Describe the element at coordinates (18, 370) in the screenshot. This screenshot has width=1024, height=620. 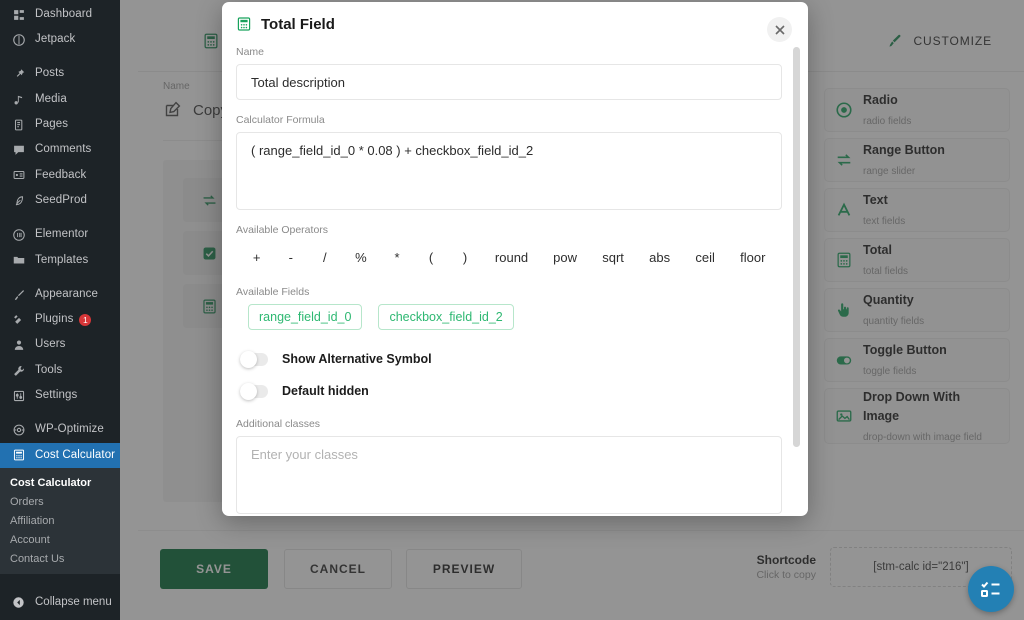
I see `tools-icon` at that location.